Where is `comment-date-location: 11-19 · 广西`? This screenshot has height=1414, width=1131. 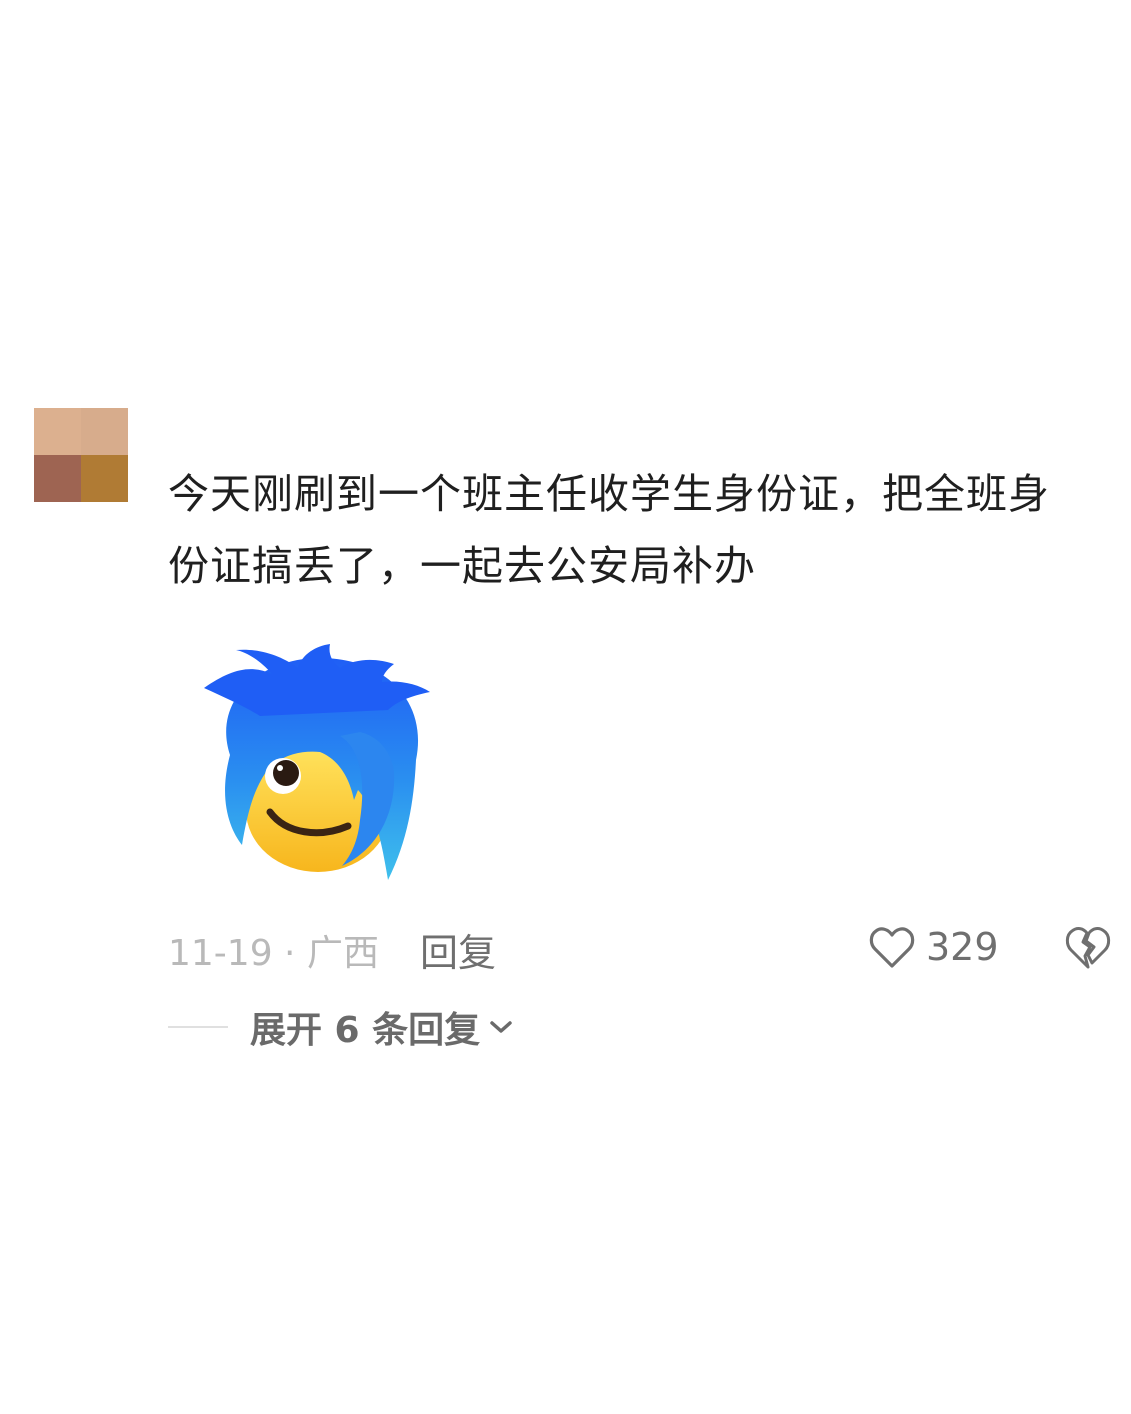 comment-date-location: 11-19 · 广西 is located at coordinates (273, 953).